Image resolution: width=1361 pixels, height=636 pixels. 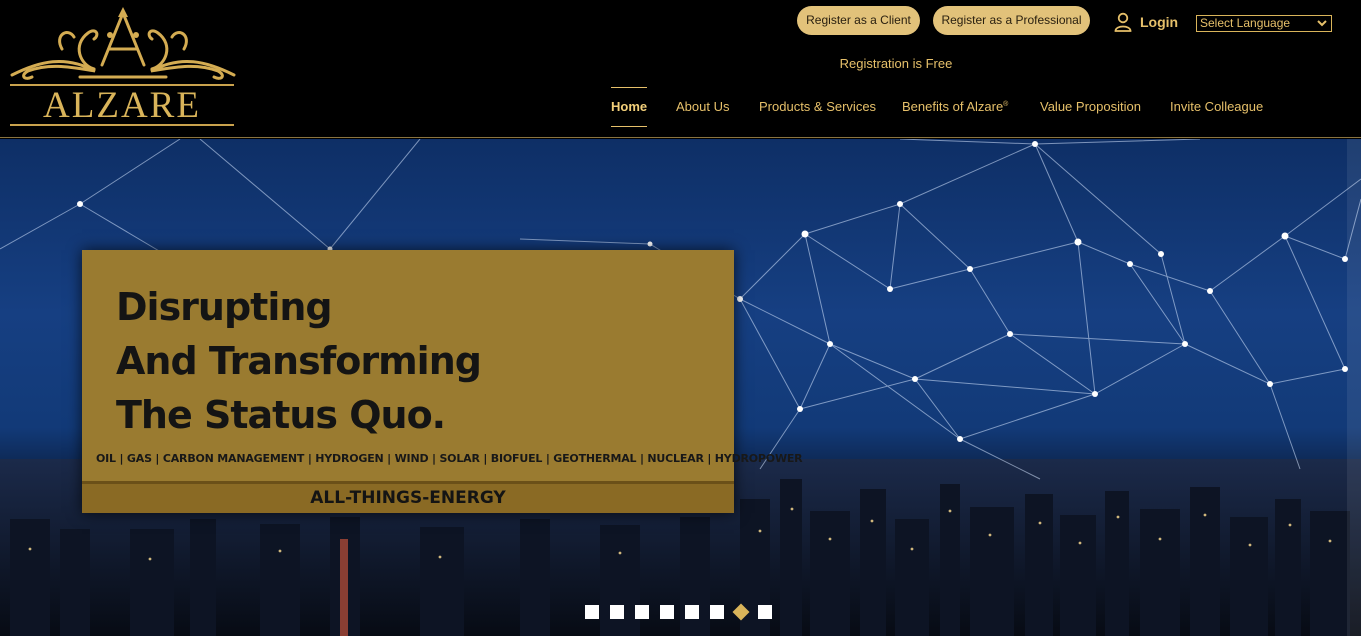 I want to click on alzare-logo: ALZARE, so click(x=123, y=68).